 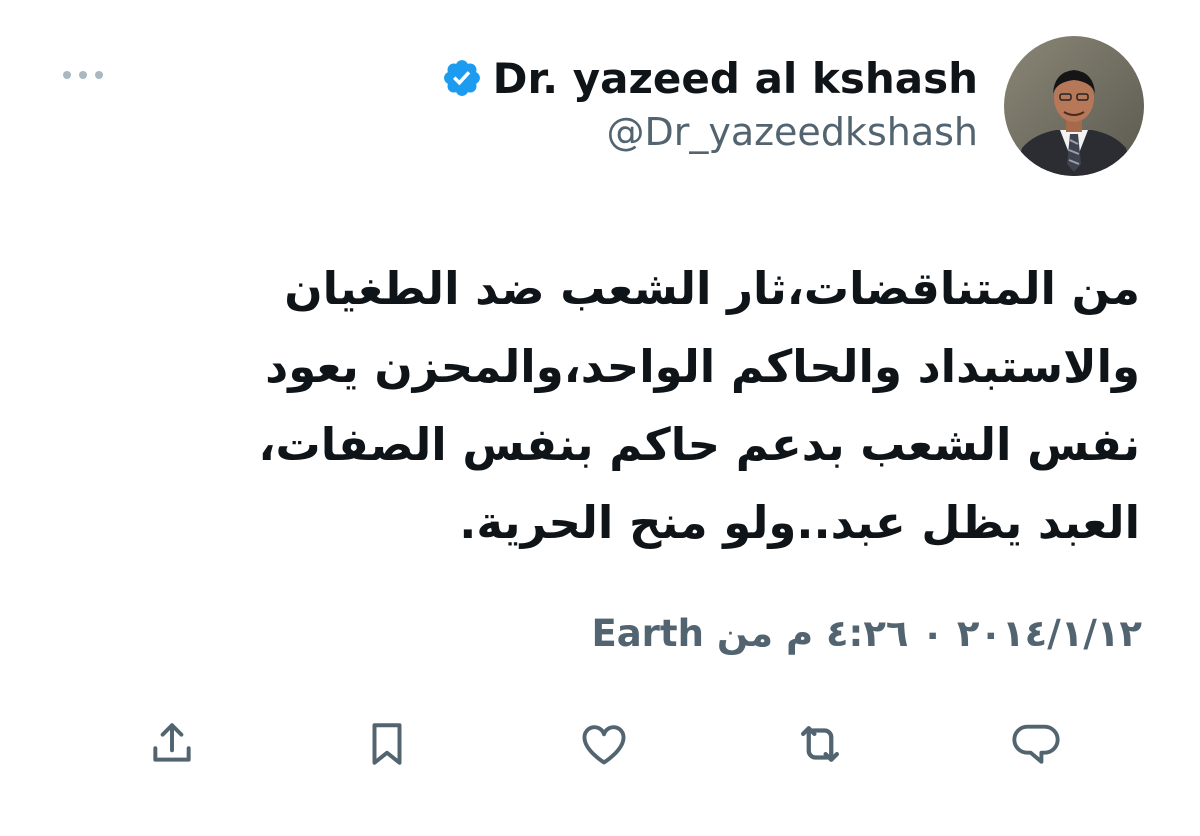 I want to click on author-handle: @Dr_yazeedkshash, so click(x=709, y=132).